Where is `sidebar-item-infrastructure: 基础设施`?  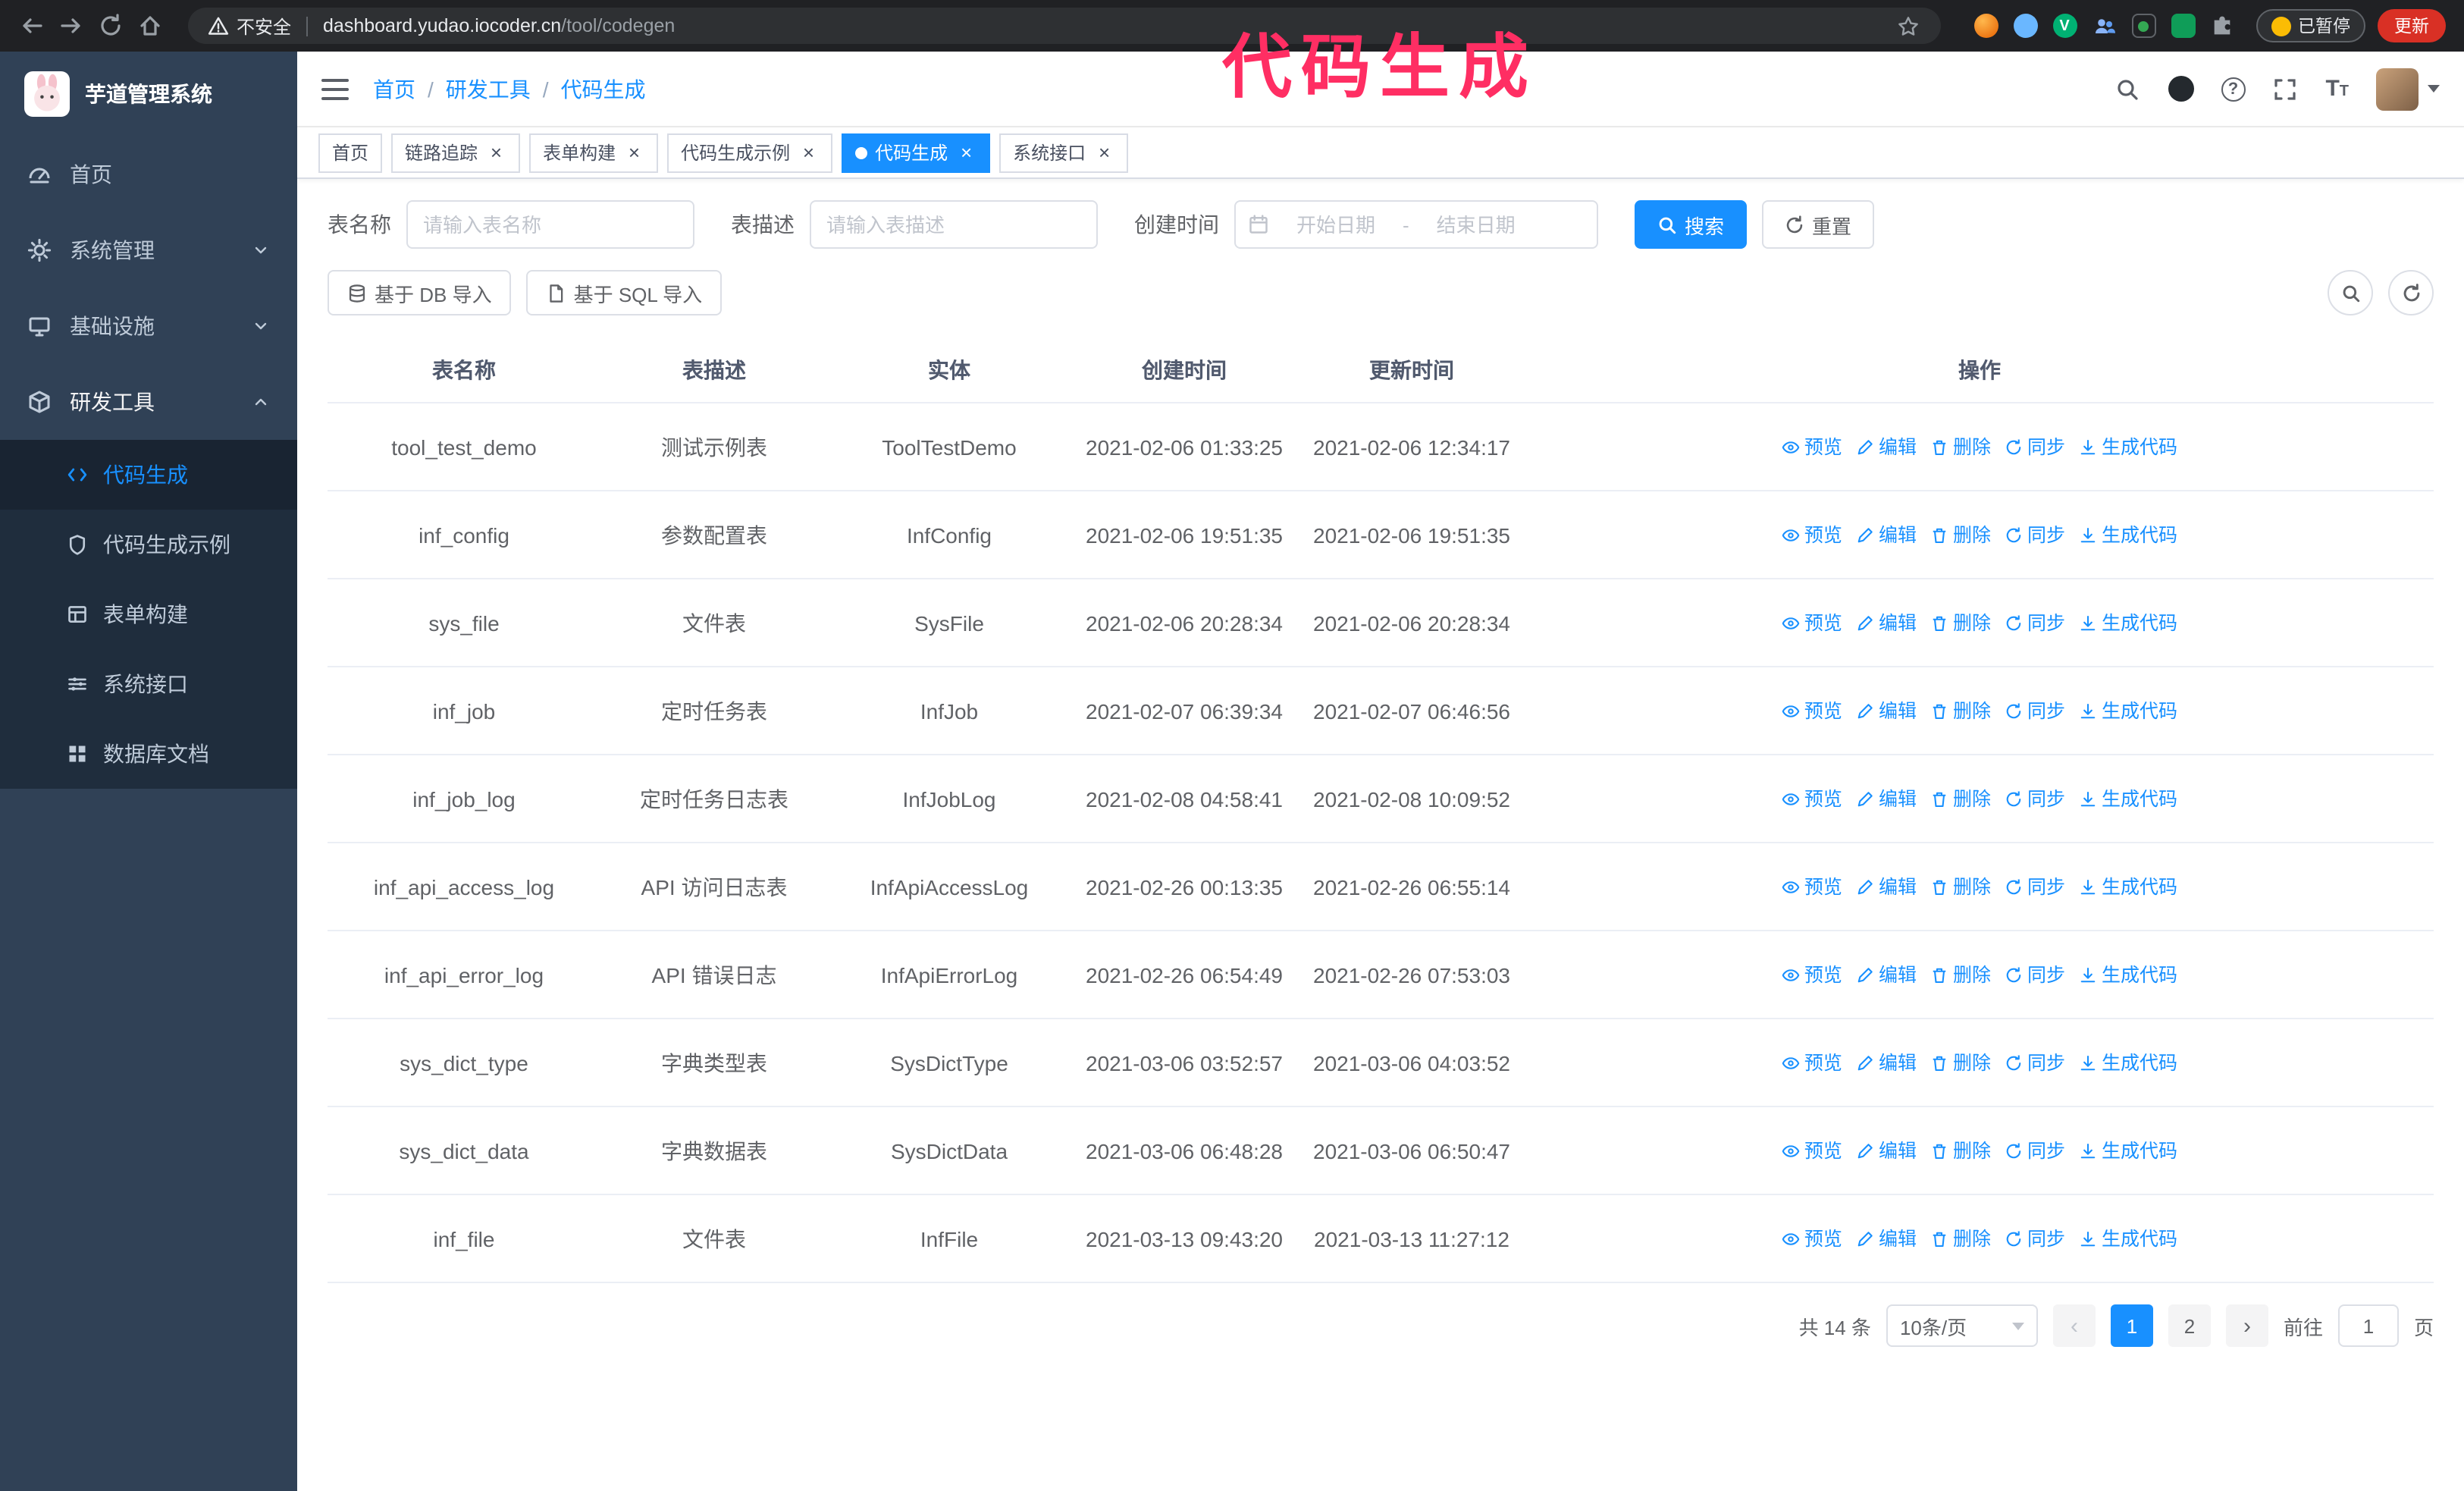 sidebar-item-infrastructure: 基础设施 is located at coordinates (148, 326).